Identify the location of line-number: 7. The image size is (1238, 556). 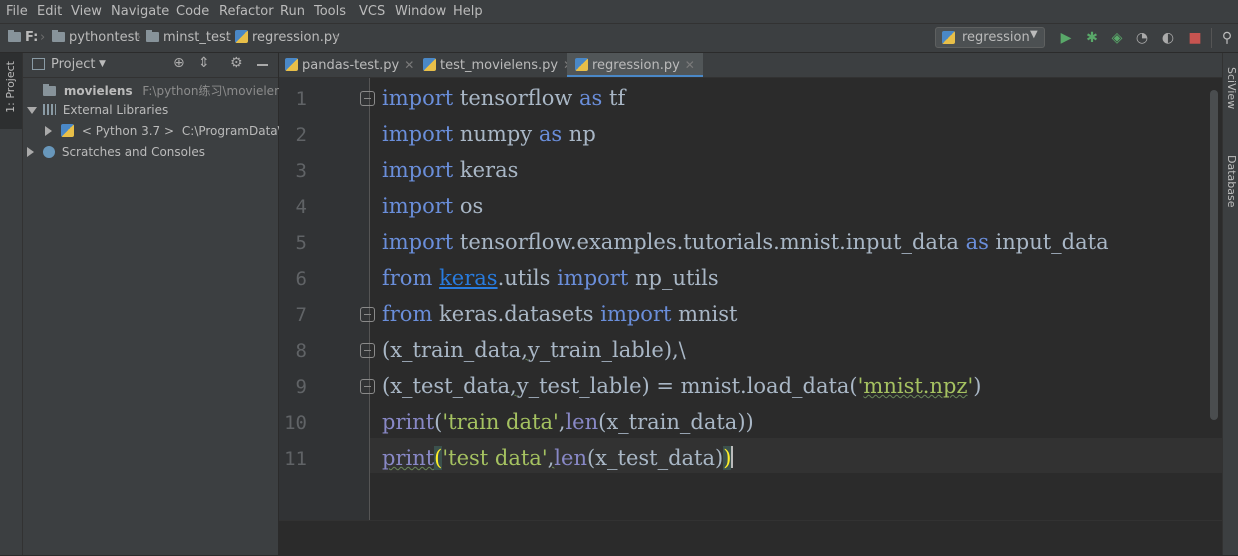
(301, 315).